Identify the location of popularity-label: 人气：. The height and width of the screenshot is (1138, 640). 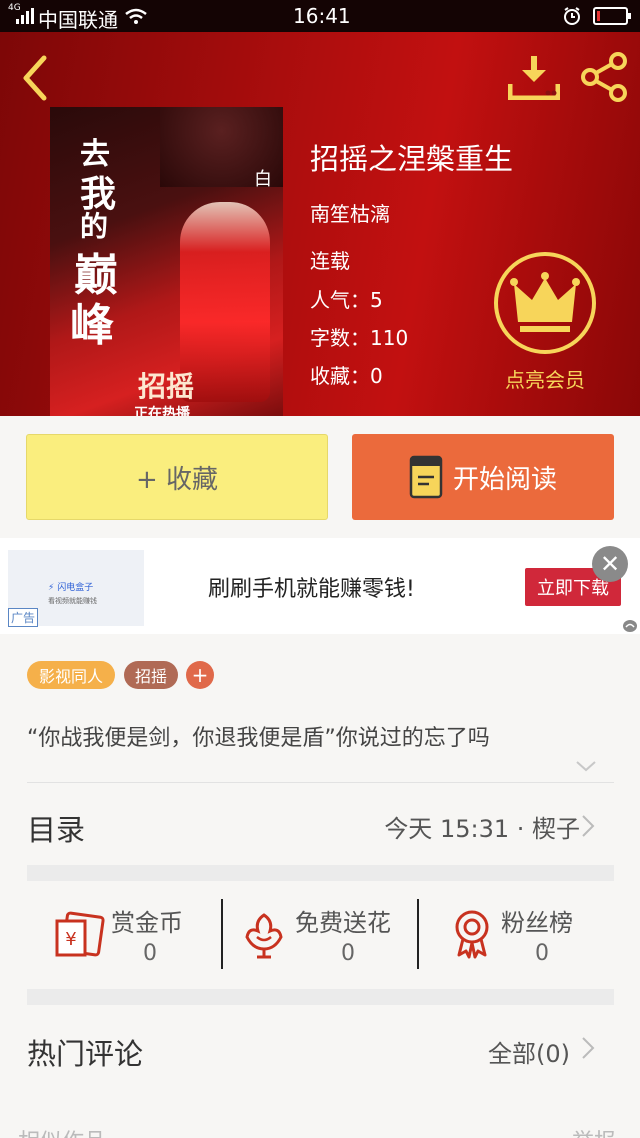
(340, 300).